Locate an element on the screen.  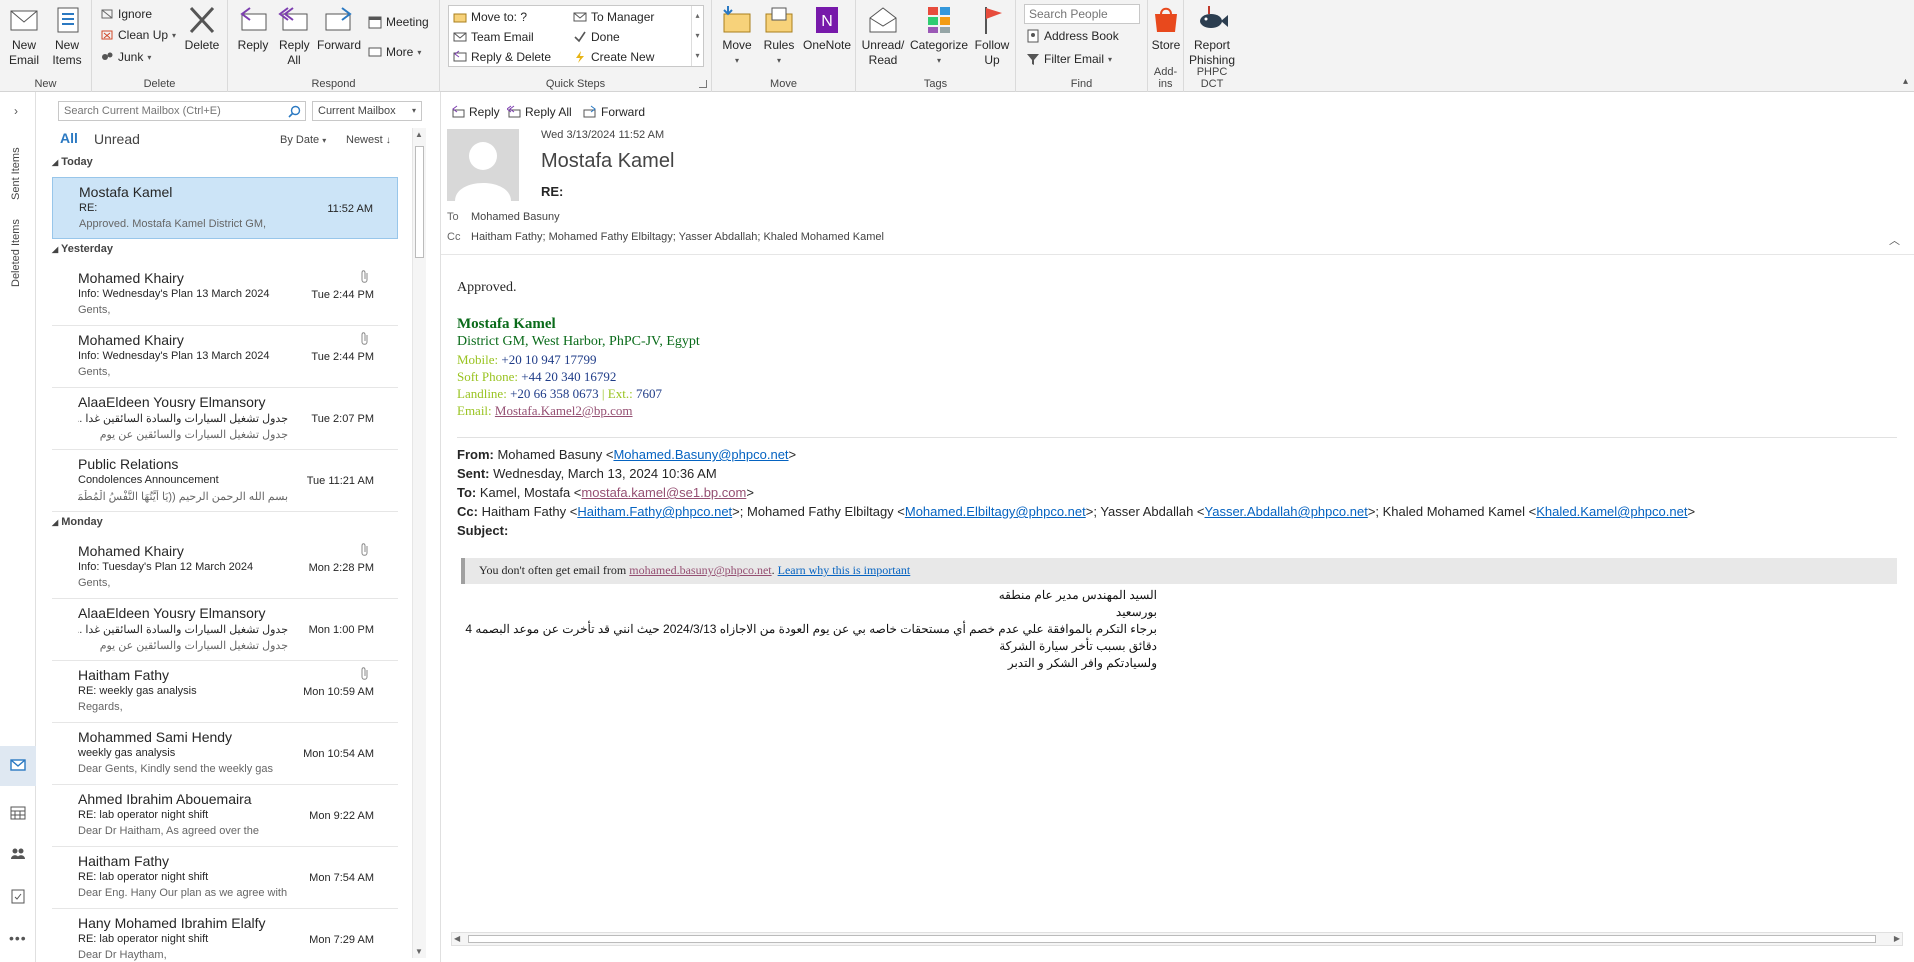
filter-tab-all: All is located at coordinates (69, 138).